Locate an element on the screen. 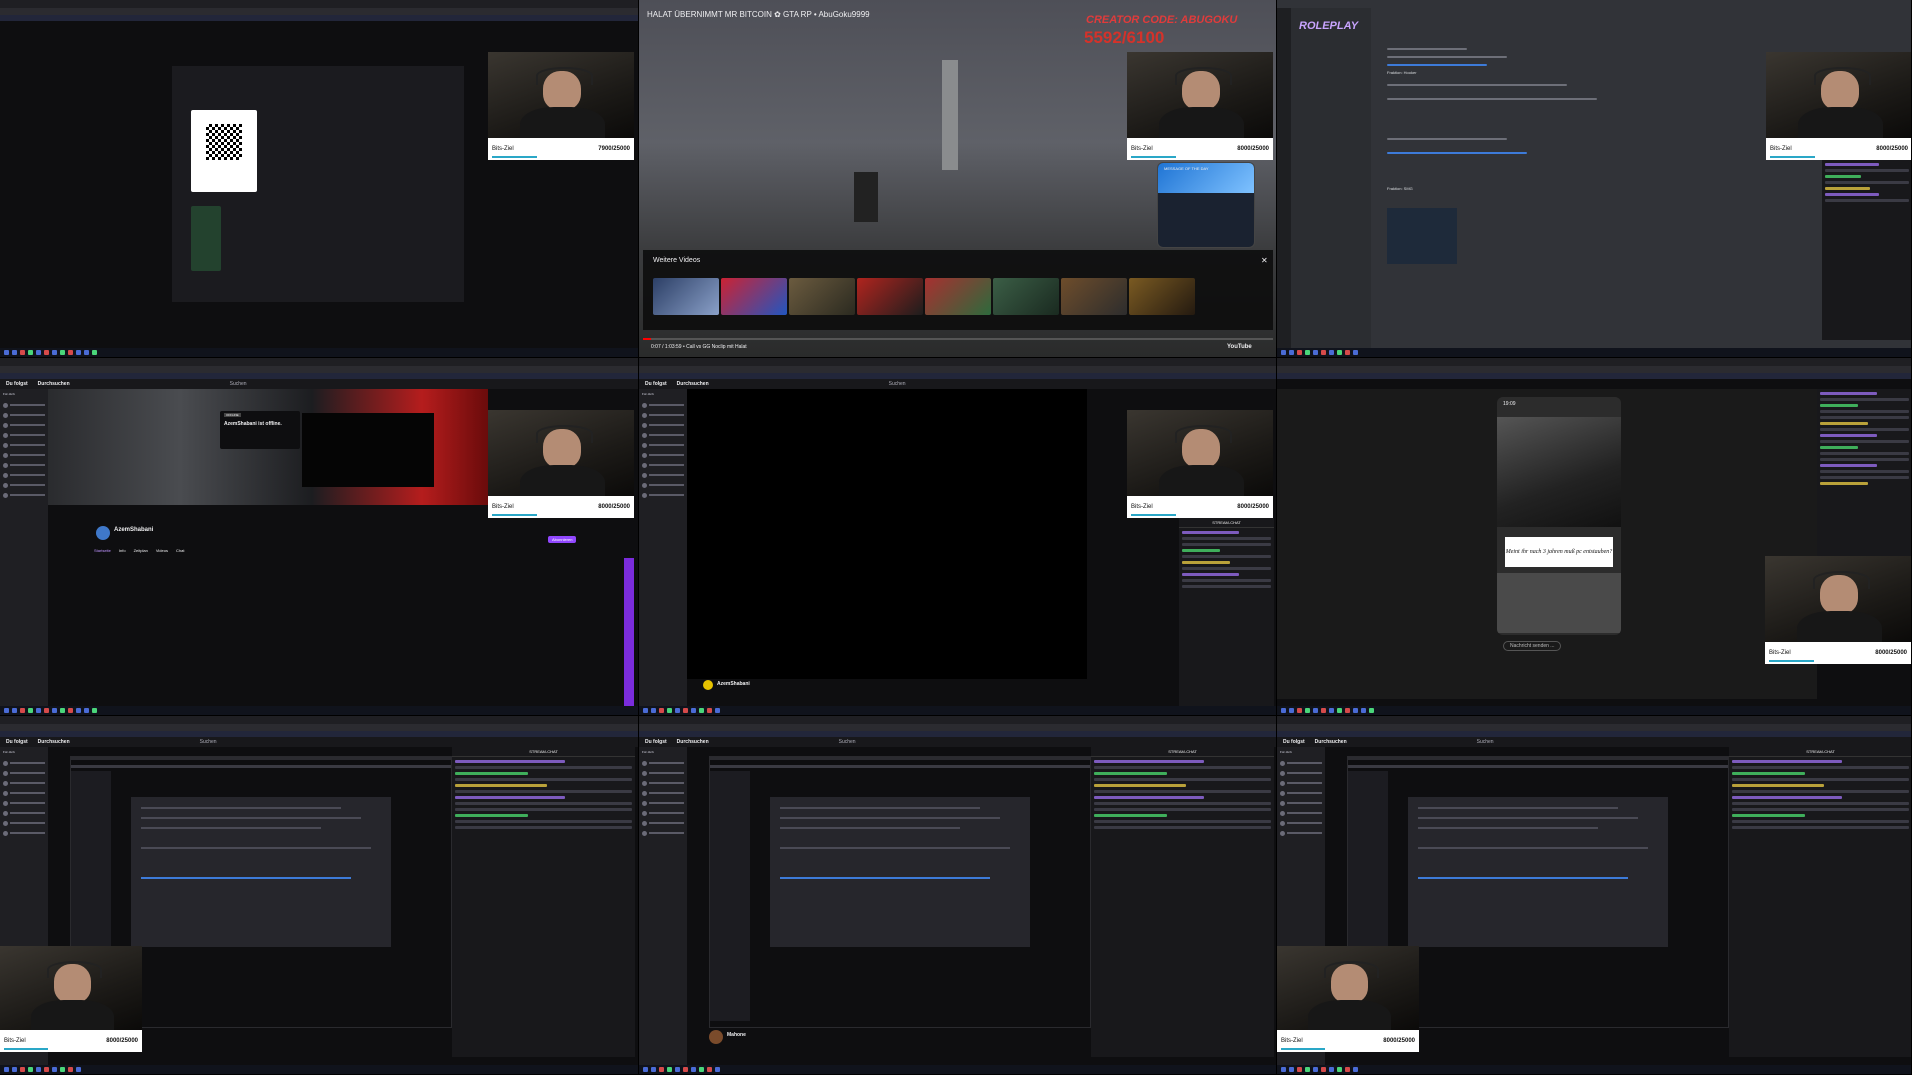 The width and height of the screenshot is (1912, 1075). creator-code: CREATOR CODE: ABUGOKU is located at coordinates (1162, 20).